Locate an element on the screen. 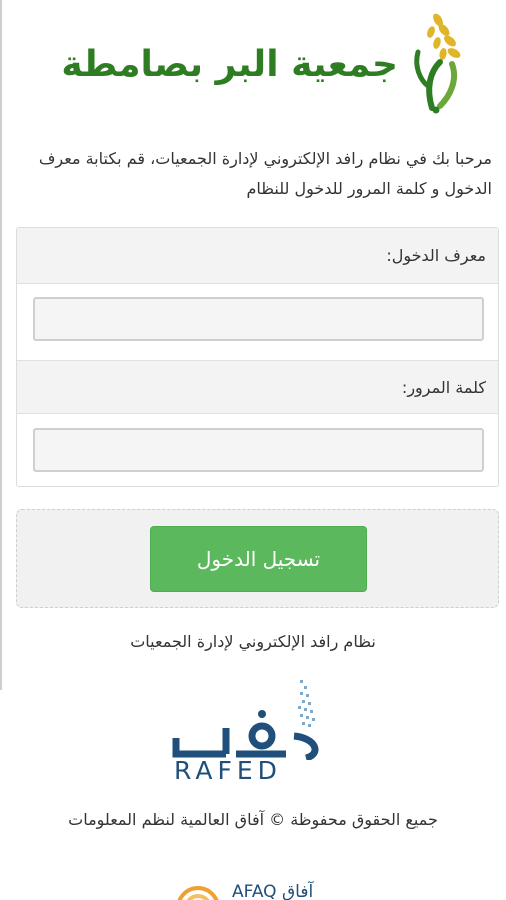 The height and width of the screenshot is (900, 506). association-logo-text: جمعية البر بصامطة is located at coordinates (229, 64).